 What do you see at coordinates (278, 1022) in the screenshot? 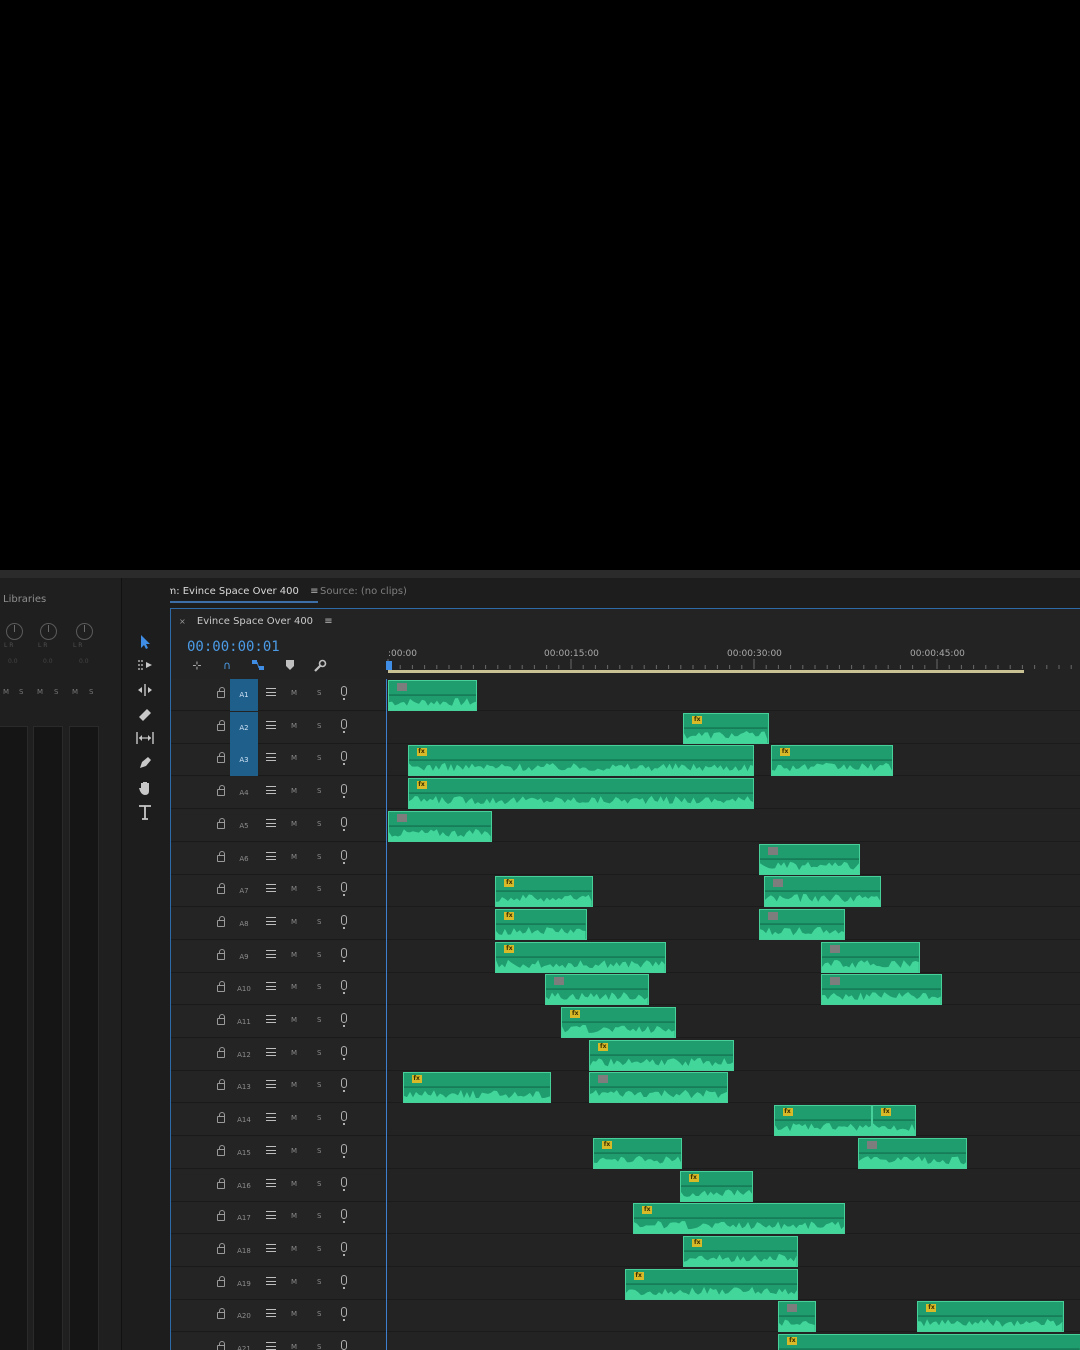
I see `track-header-a11: A11 M S` at bounding box center [278, 1022].